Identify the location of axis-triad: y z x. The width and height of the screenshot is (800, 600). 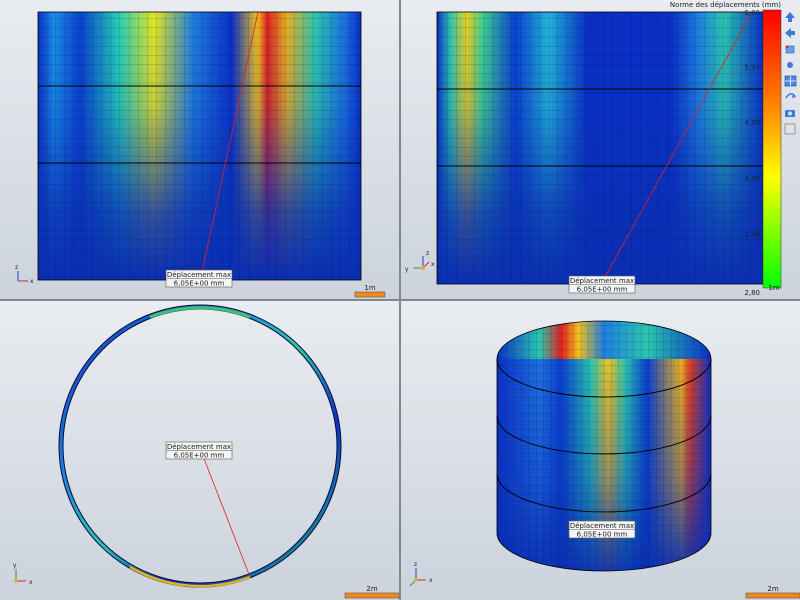
(420, 261).